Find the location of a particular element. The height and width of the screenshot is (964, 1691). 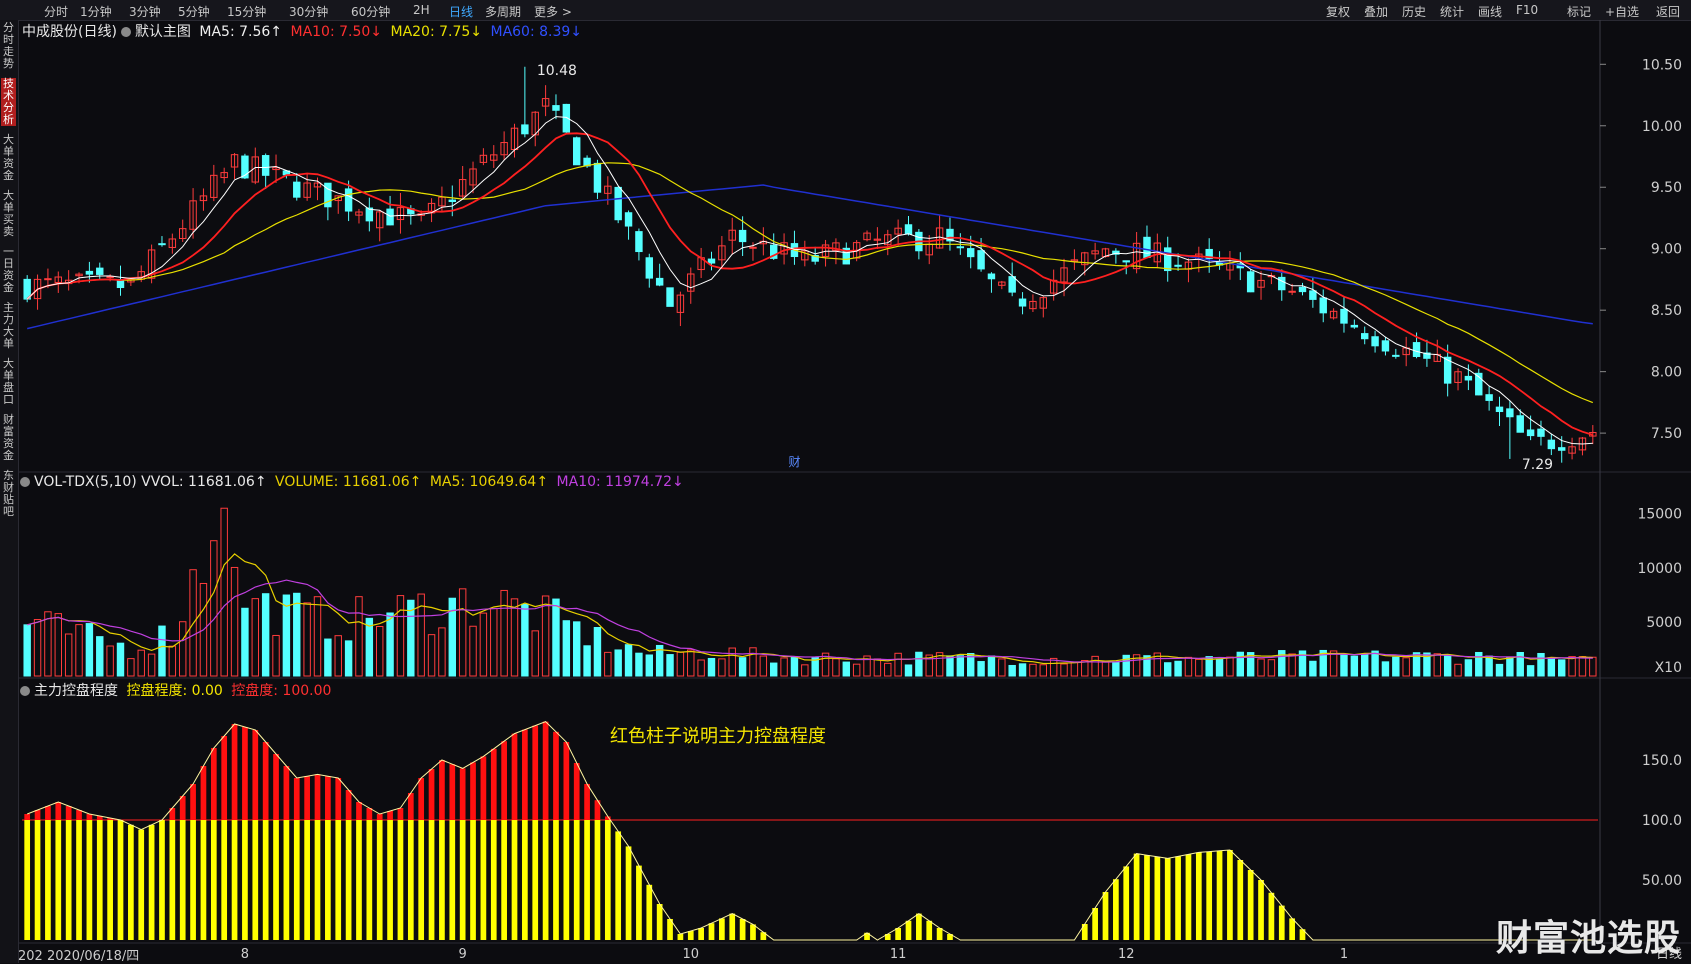

x-tick-label: 10 is located at coordinates (690, 954).